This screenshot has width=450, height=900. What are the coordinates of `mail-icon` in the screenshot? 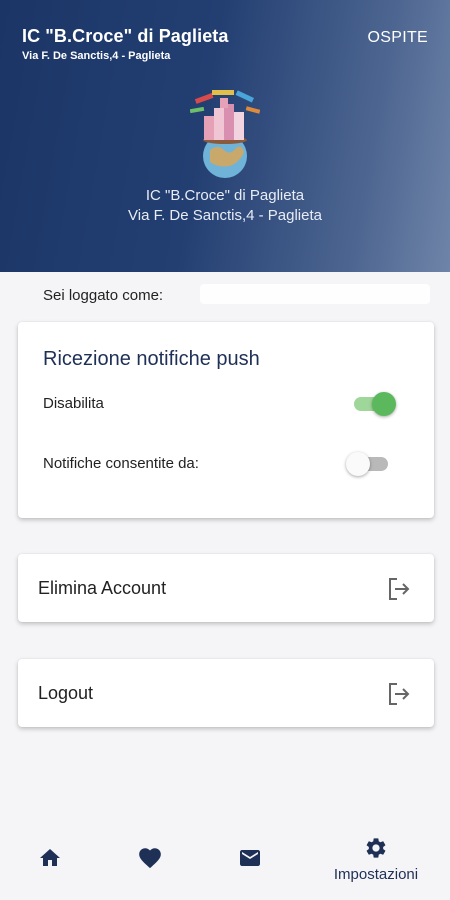 It's located at (250, 858).